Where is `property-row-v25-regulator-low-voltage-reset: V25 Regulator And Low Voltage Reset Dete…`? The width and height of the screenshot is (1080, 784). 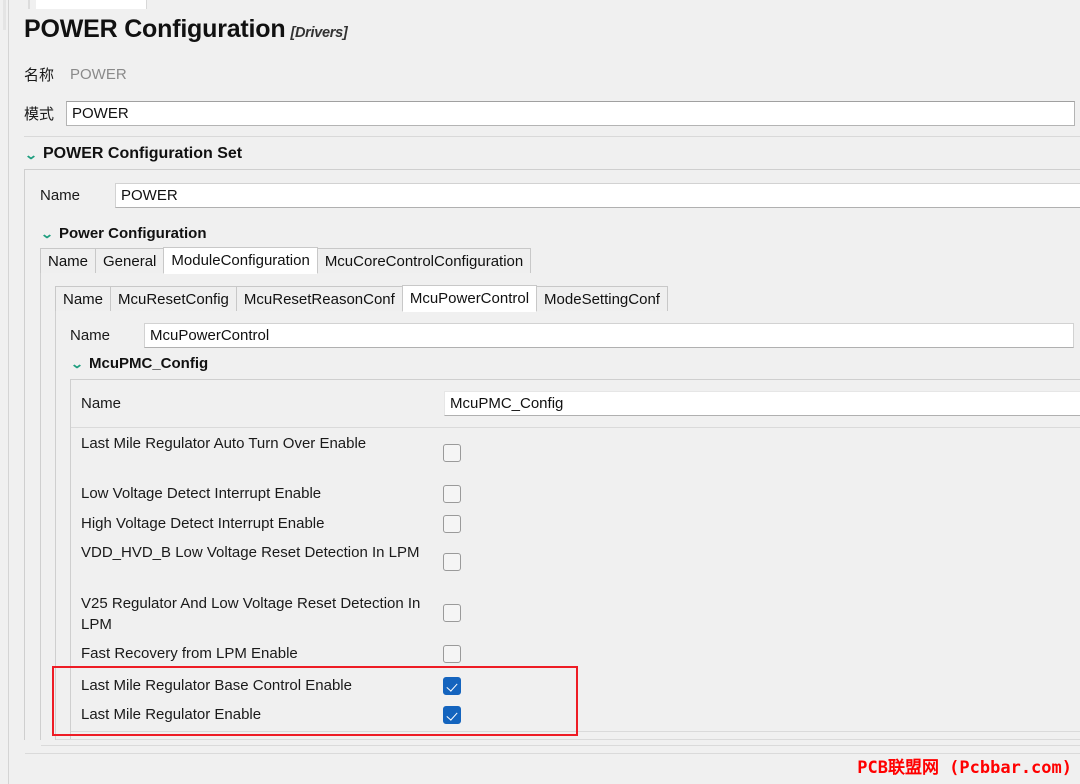 property-row-v25-regulator-low-voltage-reset: V25 Regulator And Low Voltage Reset Dete… is located at coordinates (544, 616).